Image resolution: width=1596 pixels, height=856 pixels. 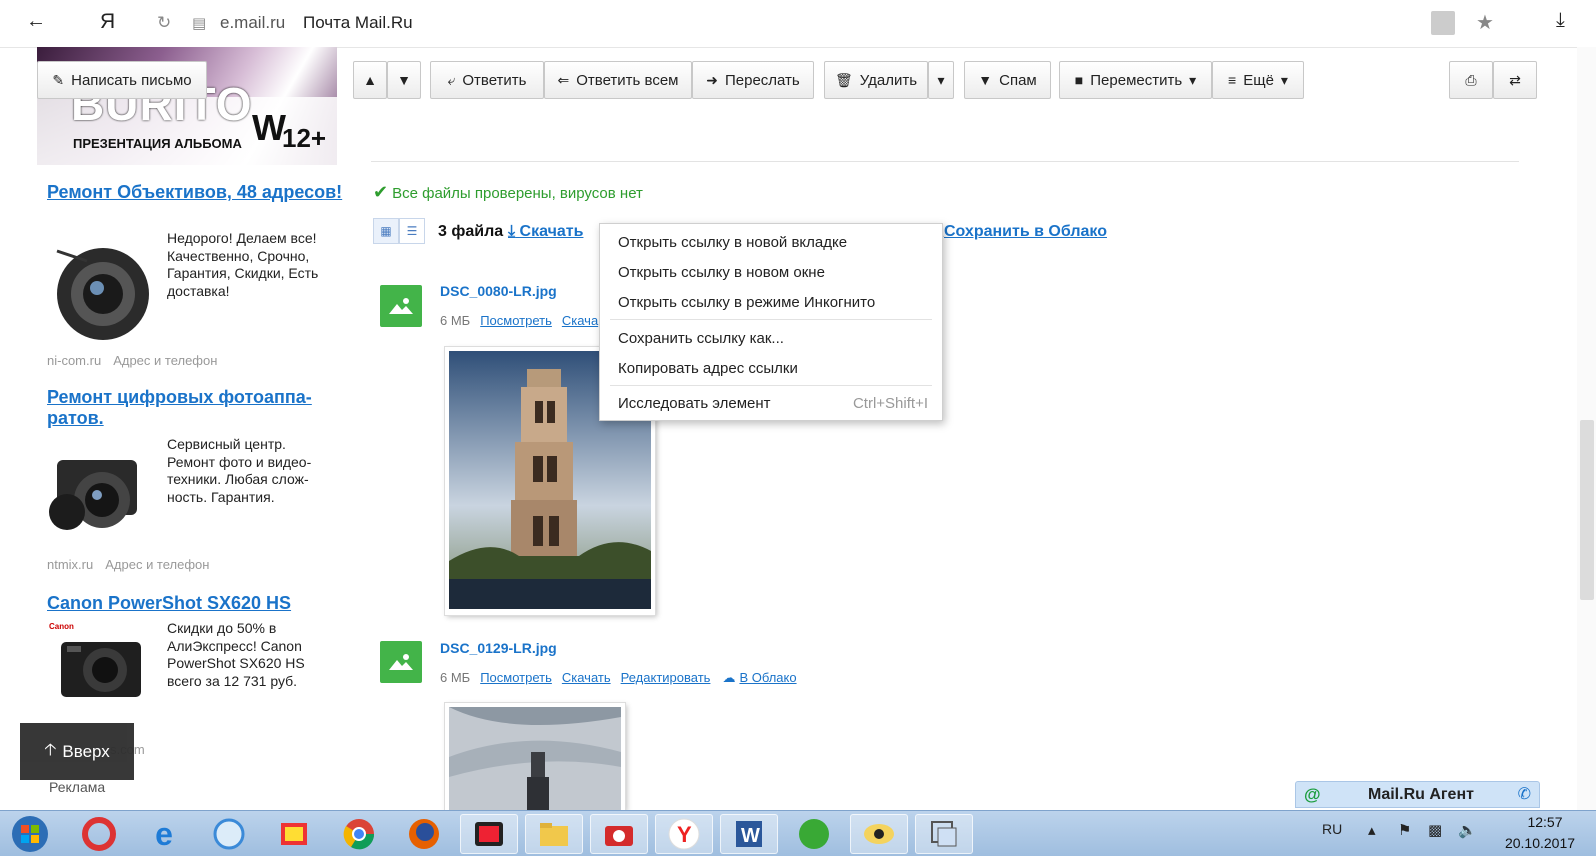 What do you see at coordinates (666, 677) in the screenshot?
I see `file-edit-link-2: Редактировать` at bounding box center [666, 677].